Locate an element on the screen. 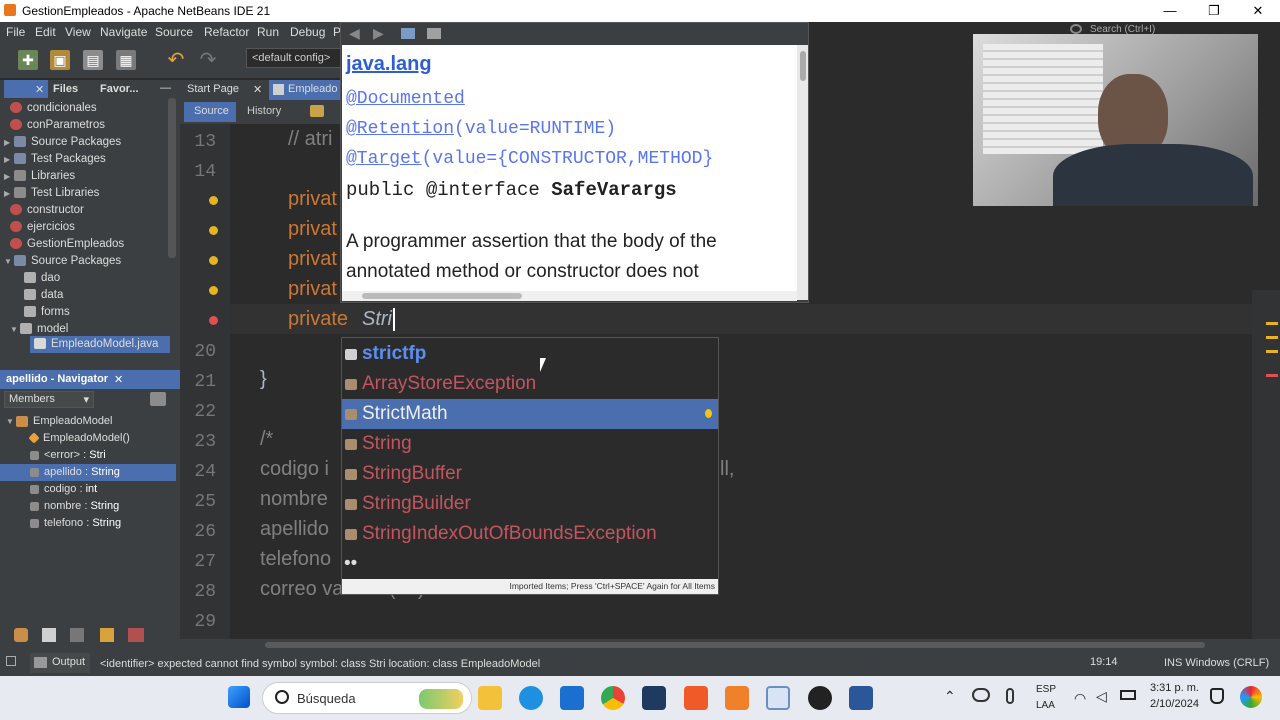 The width and height of the screenshot is (1280, 720). undo-icon: ↶ is located at coordinates (176, 60).